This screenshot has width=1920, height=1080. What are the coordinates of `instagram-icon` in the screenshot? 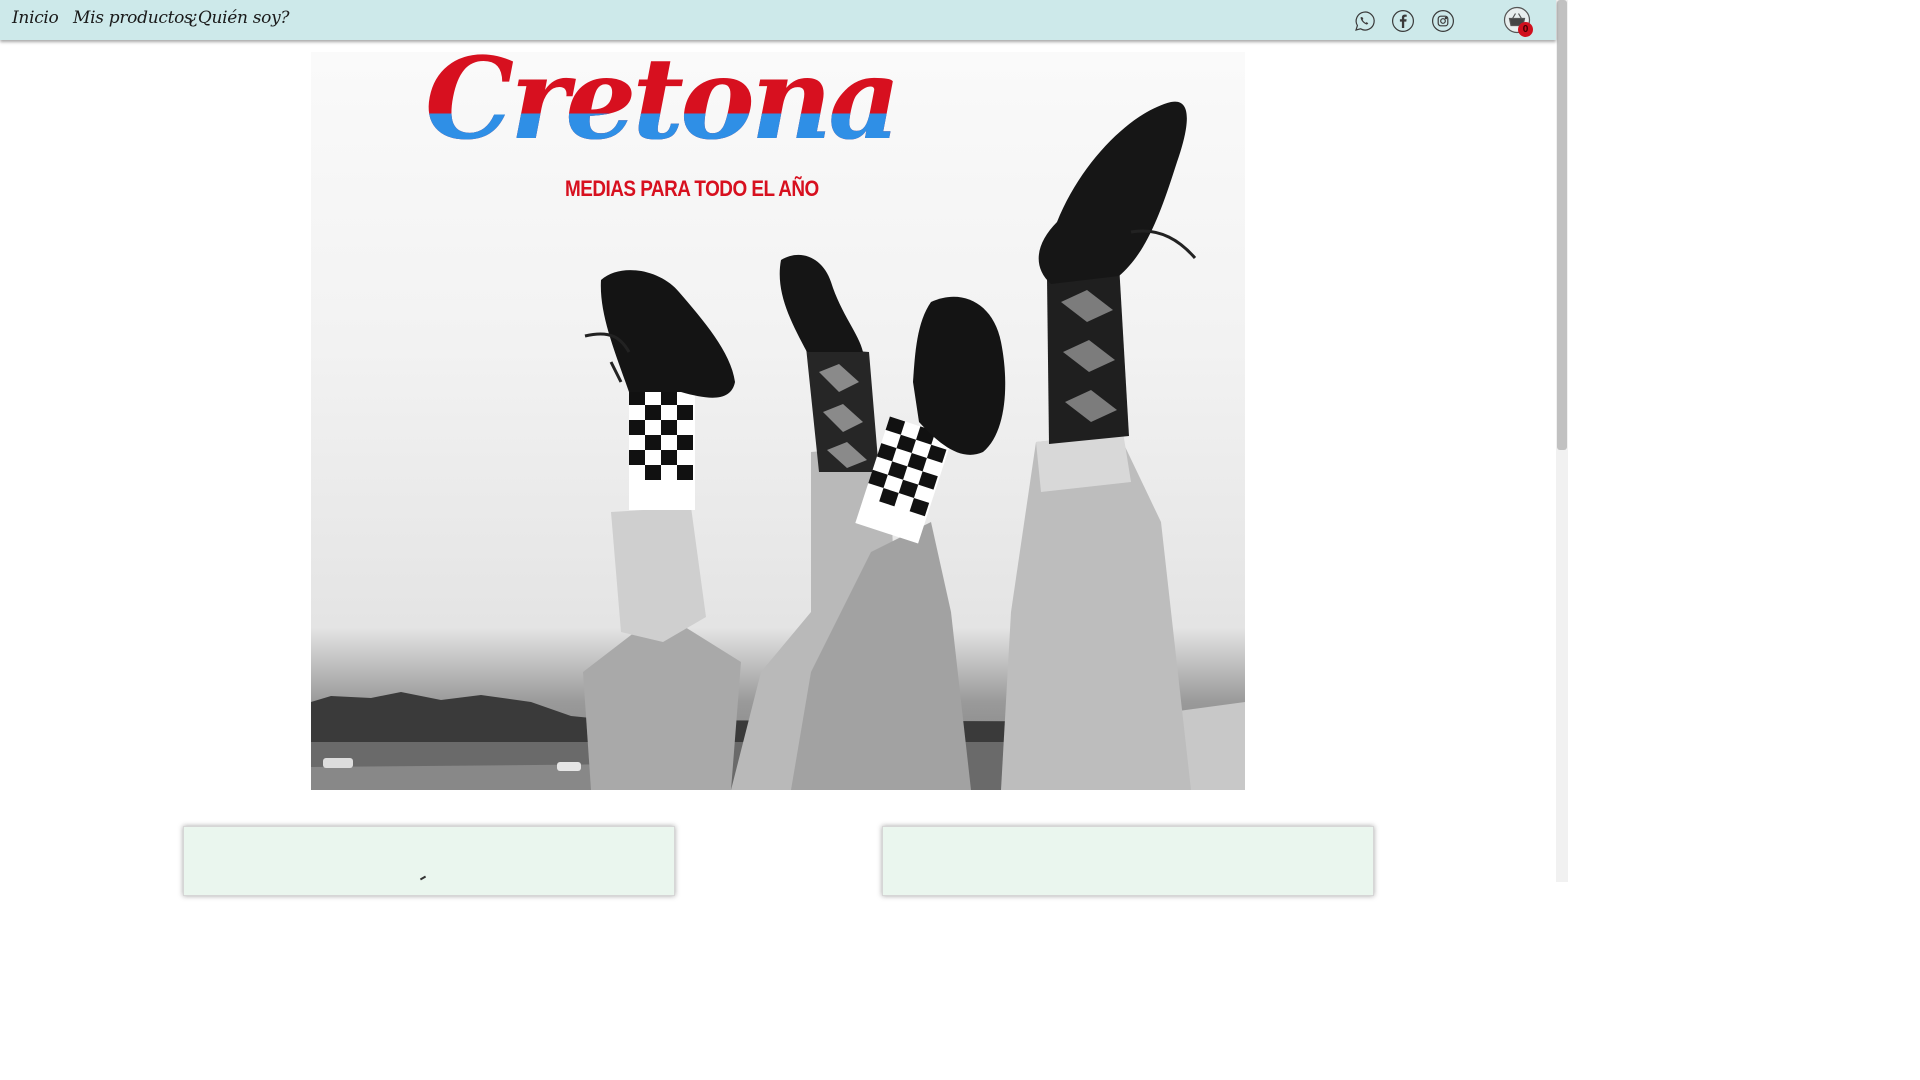 It's located at (1443, 21).